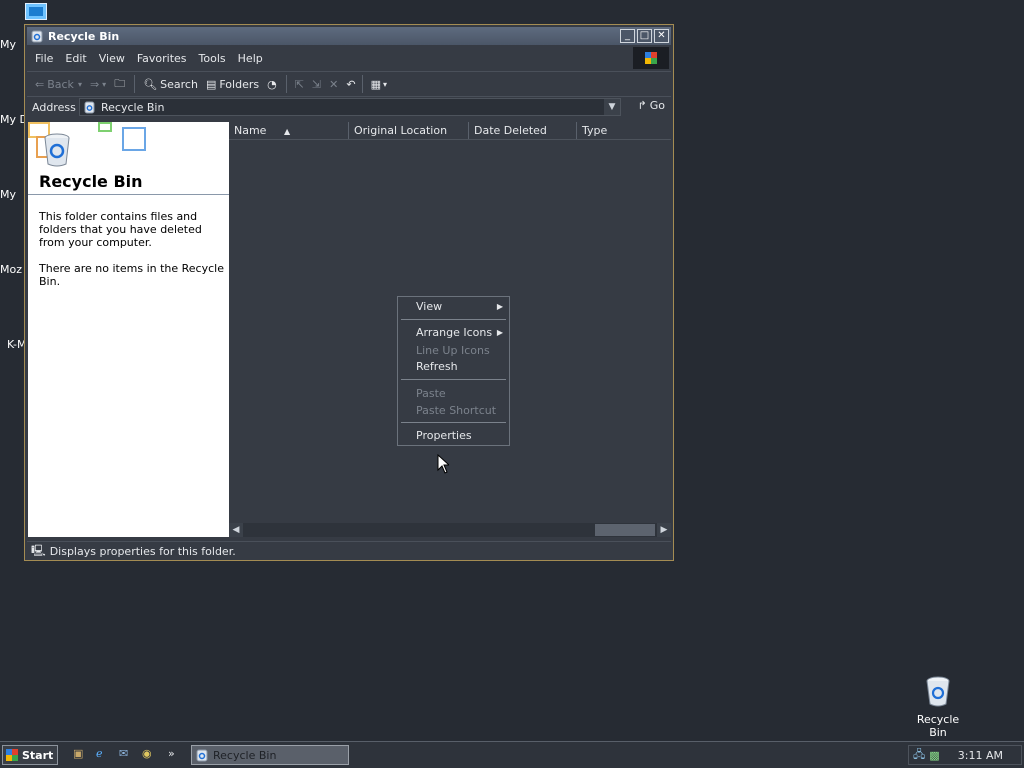 Image resolution: width=1024 pixels, height=768 pixels. I want to click on delete-button: ✕, so click(333, 84).